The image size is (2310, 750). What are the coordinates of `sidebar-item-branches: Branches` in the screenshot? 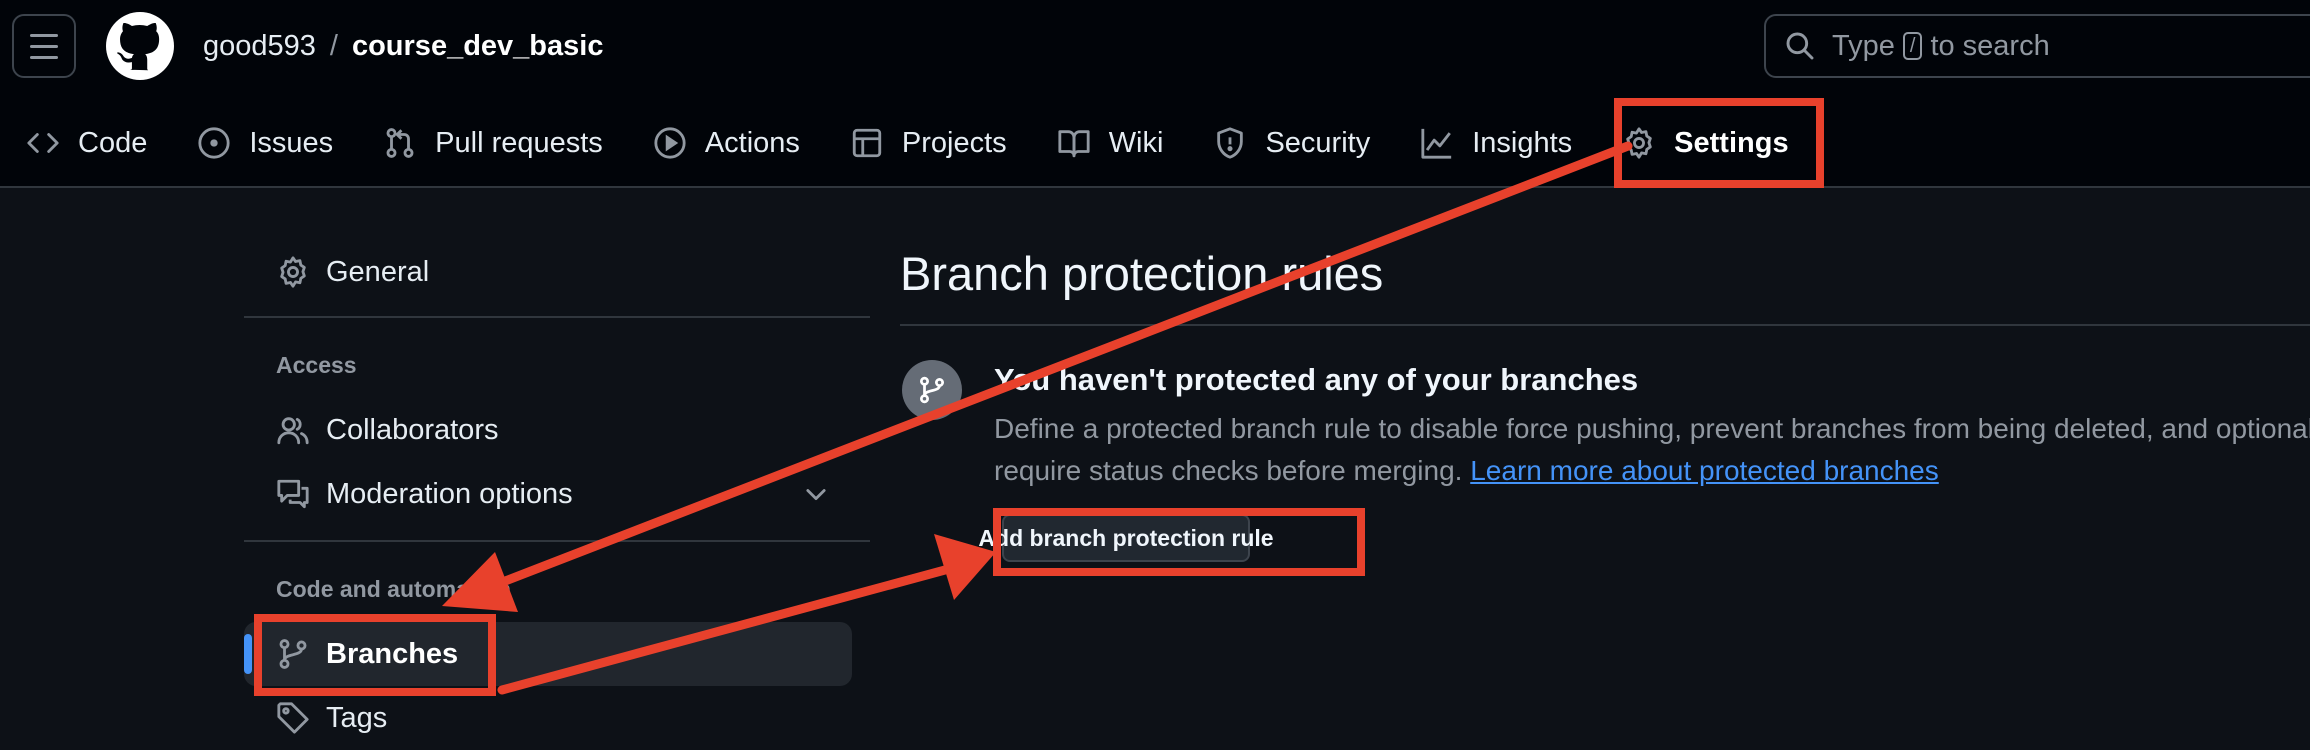 It's located at (548, 654).